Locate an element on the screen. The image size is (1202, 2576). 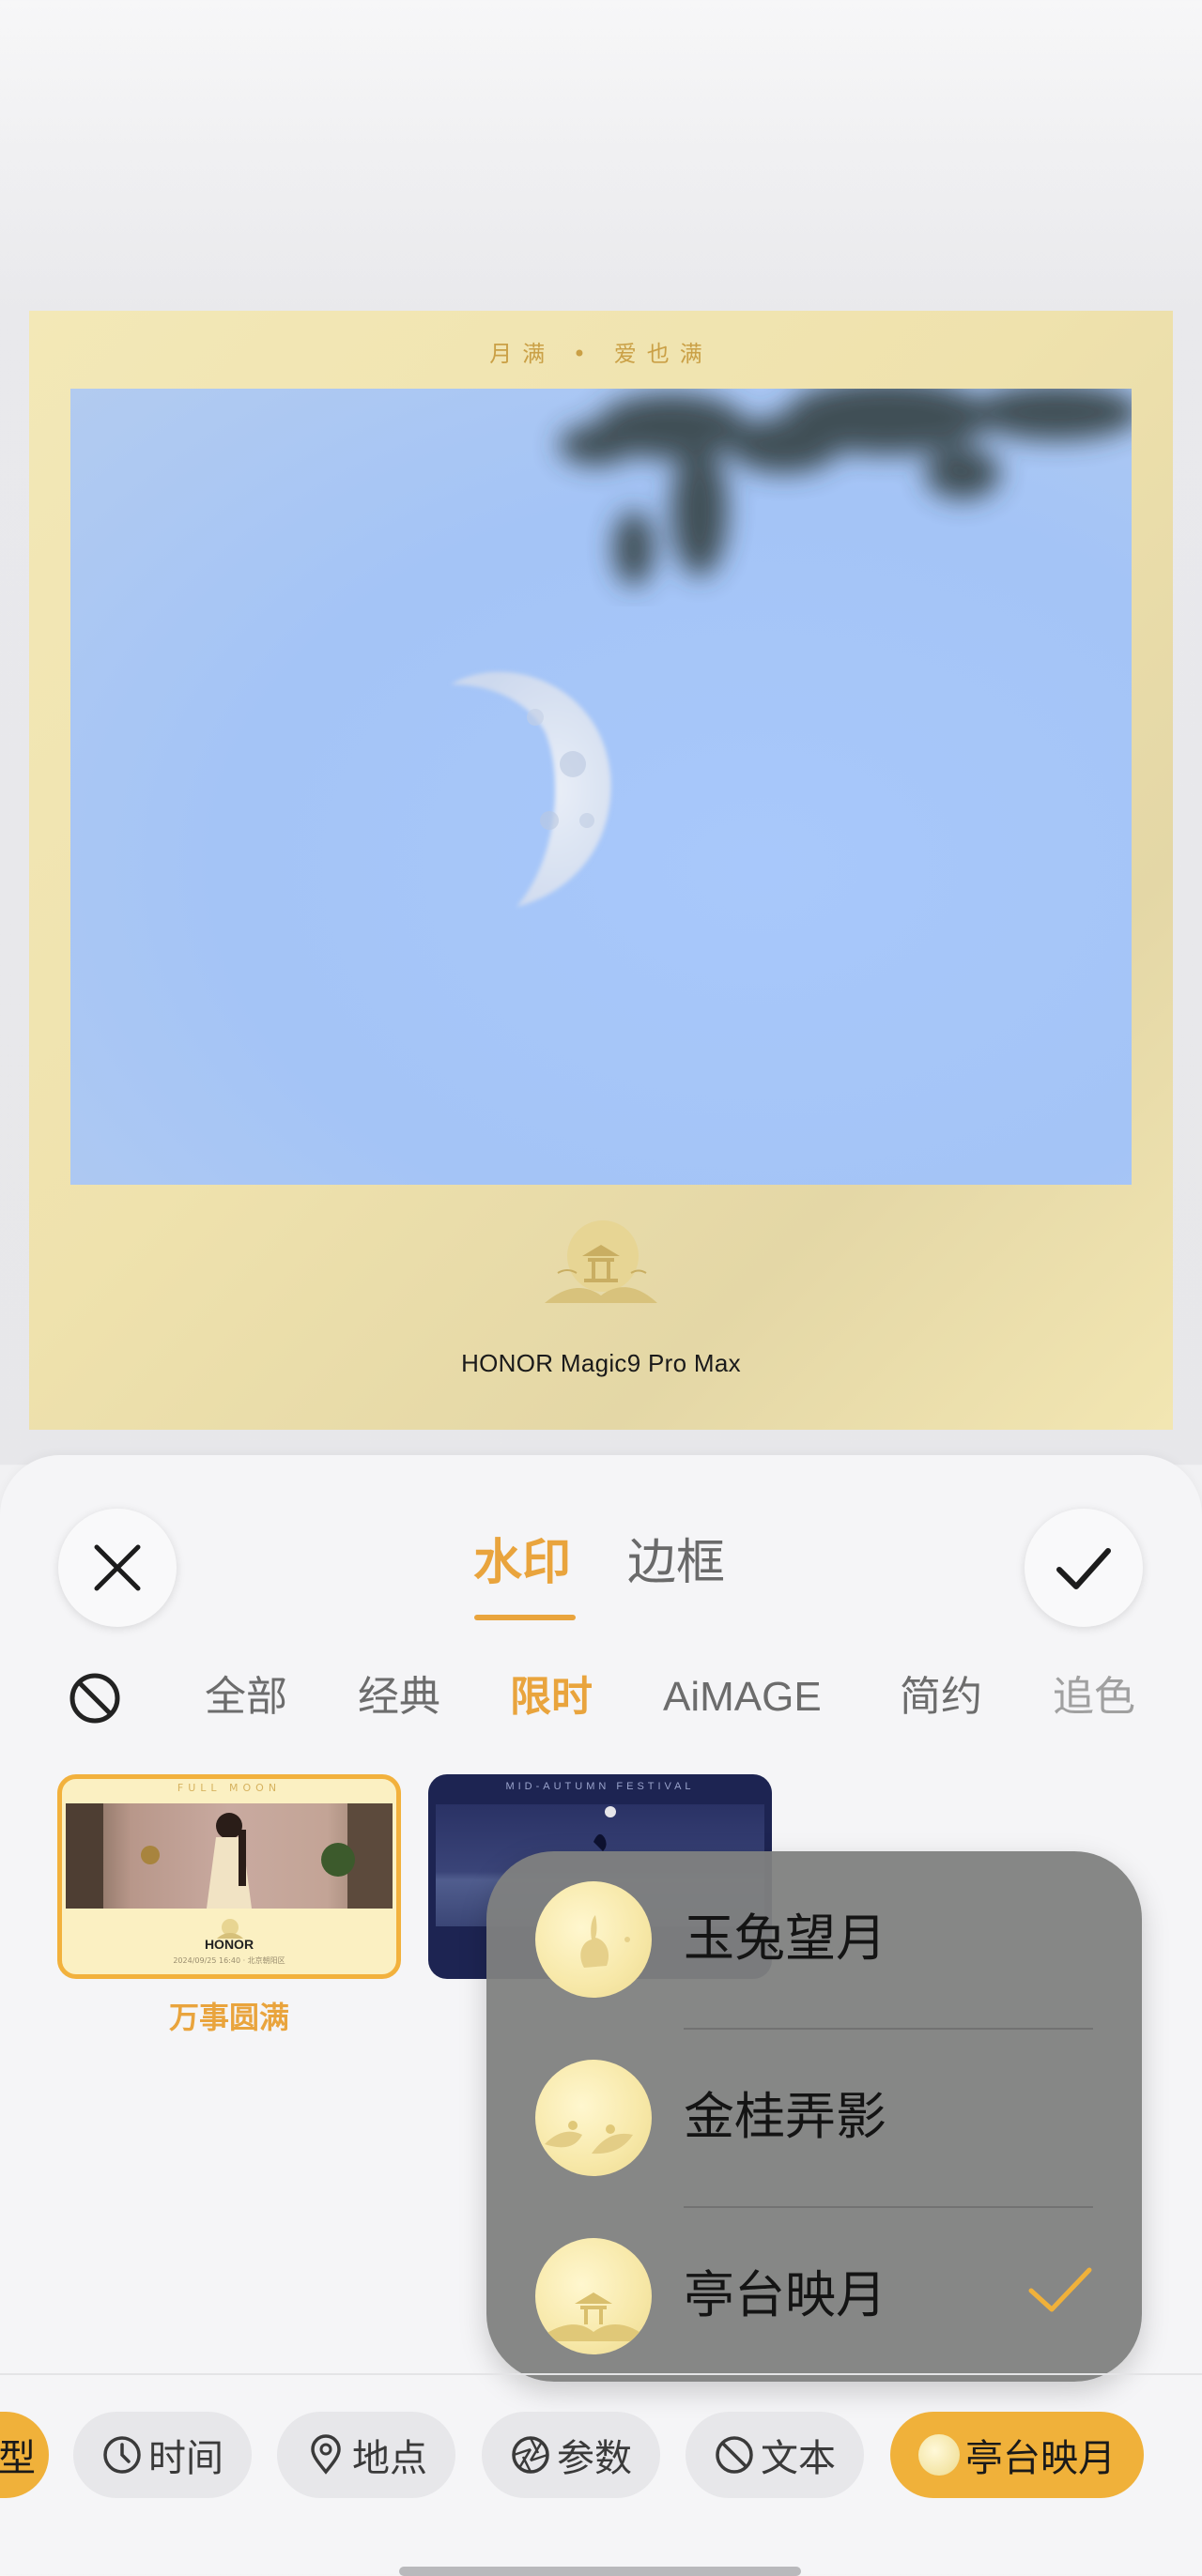
tab-watermark: 水印 is located at coordinates (522, 1563).